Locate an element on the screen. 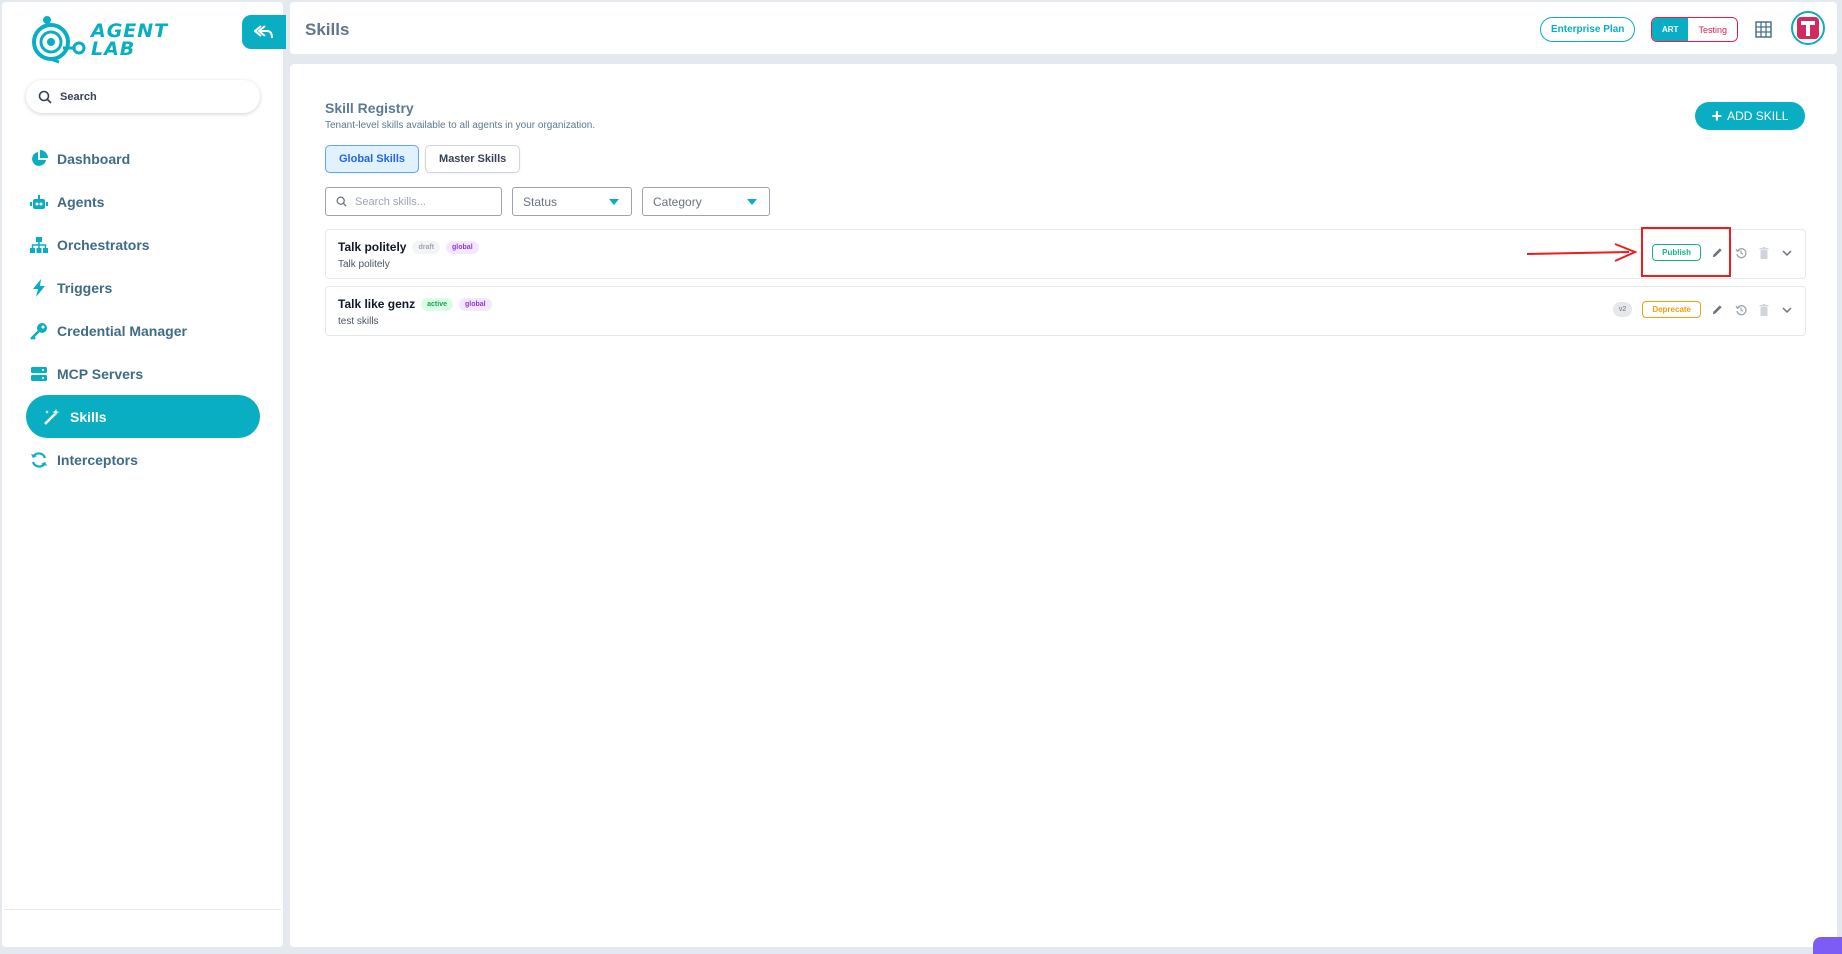 The width and height of the screenshot is (1842, 954). tab-global-skills: Global Skills is located at coordinates (372, 159).